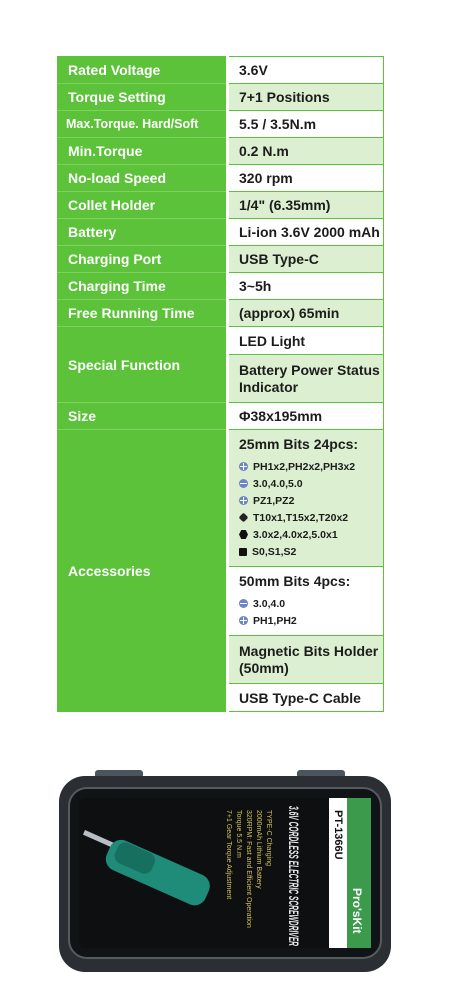 The width and height of the screenshot is (450, 1000). What do you see at coordinates (258, 849) in the screenshot?
I see `feature-text: 2000mAh Lithium Battery` at bounding box center [258, 849].